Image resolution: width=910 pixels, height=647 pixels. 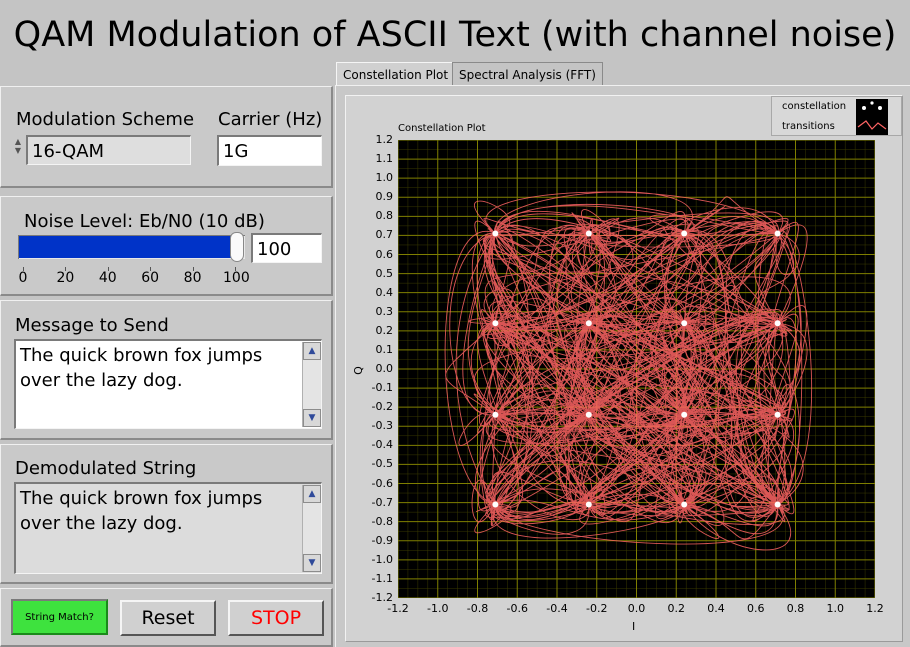 What do you see at coordinates (18, 141) in the screenshot?
I see `stepper-up-icon: ▲` at bounding box center [18, 141].